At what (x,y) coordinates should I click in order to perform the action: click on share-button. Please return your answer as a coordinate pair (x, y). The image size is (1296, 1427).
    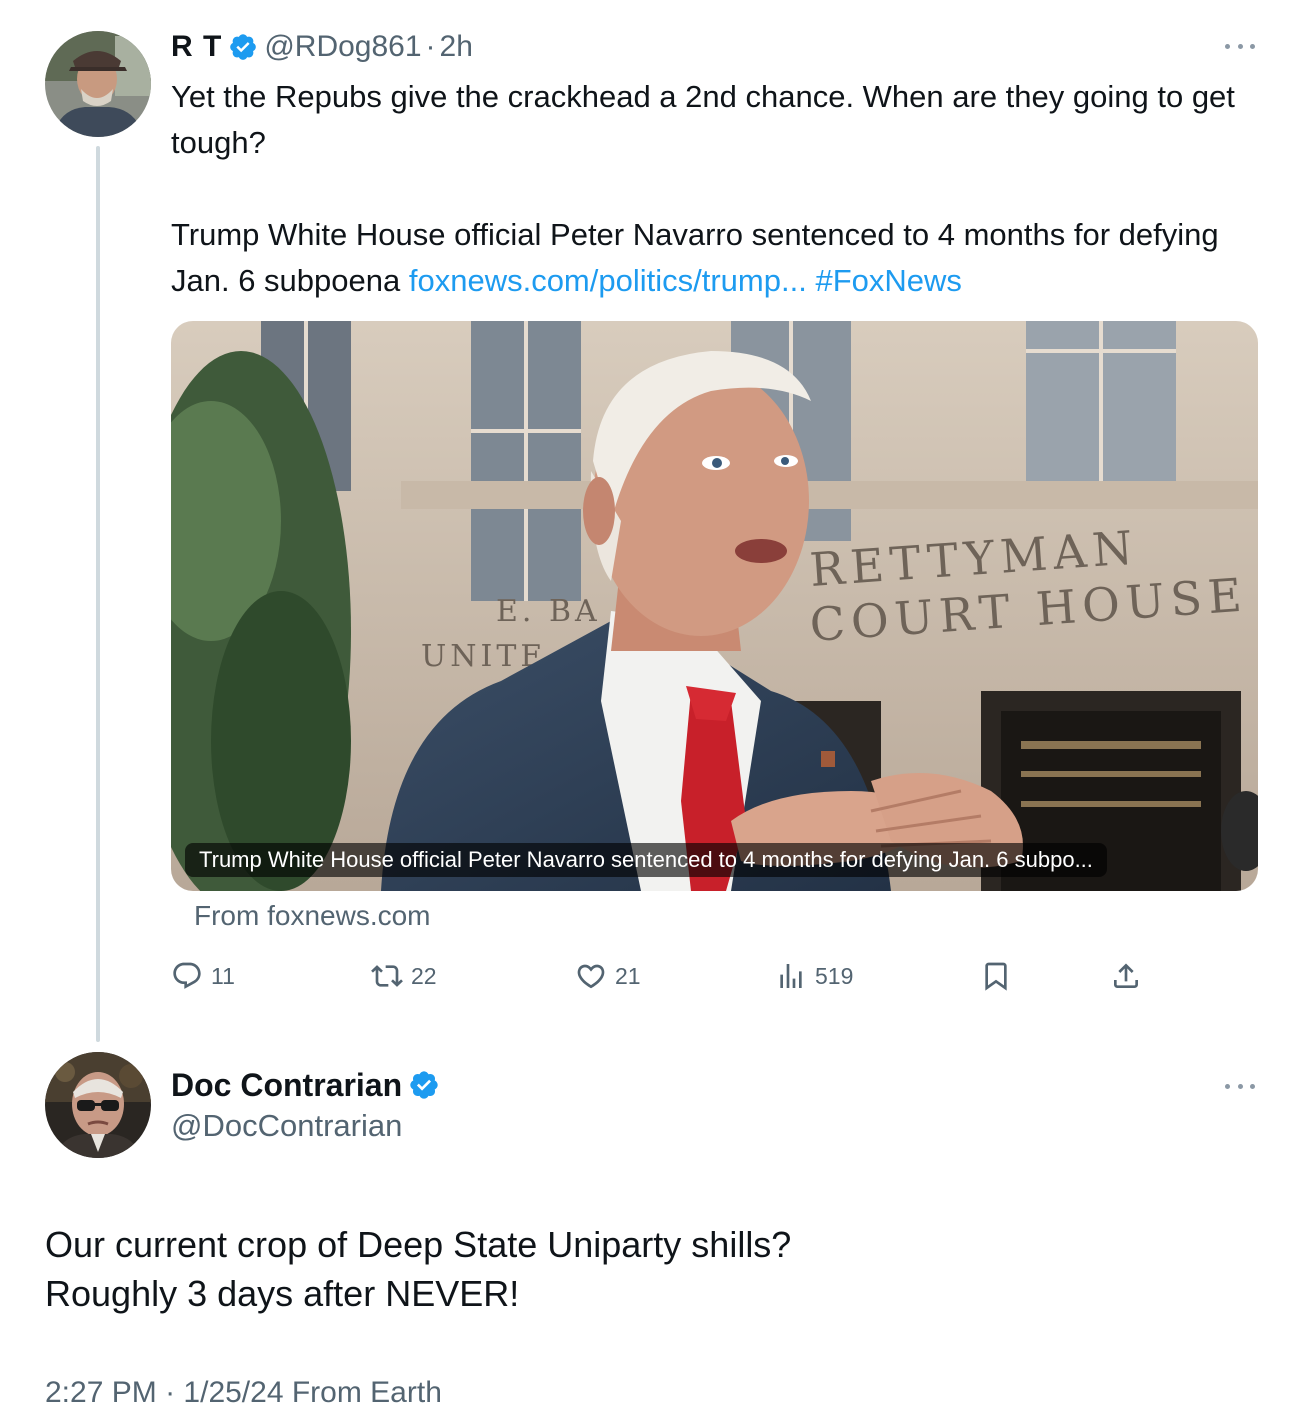
    Looking at the image, I should click on (1126, 976).